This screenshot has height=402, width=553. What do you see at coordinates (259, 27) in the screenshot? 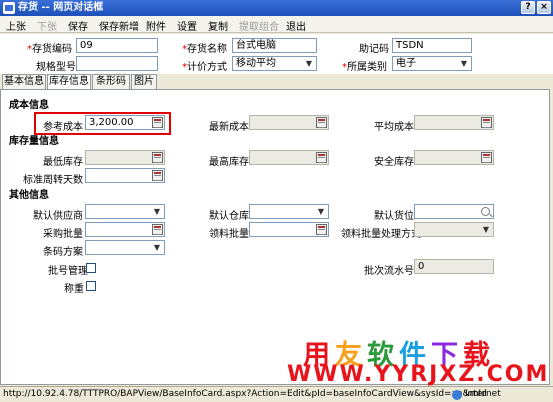
I see `extract-combo-button: 提取组合` at bounding box center [259, 27].